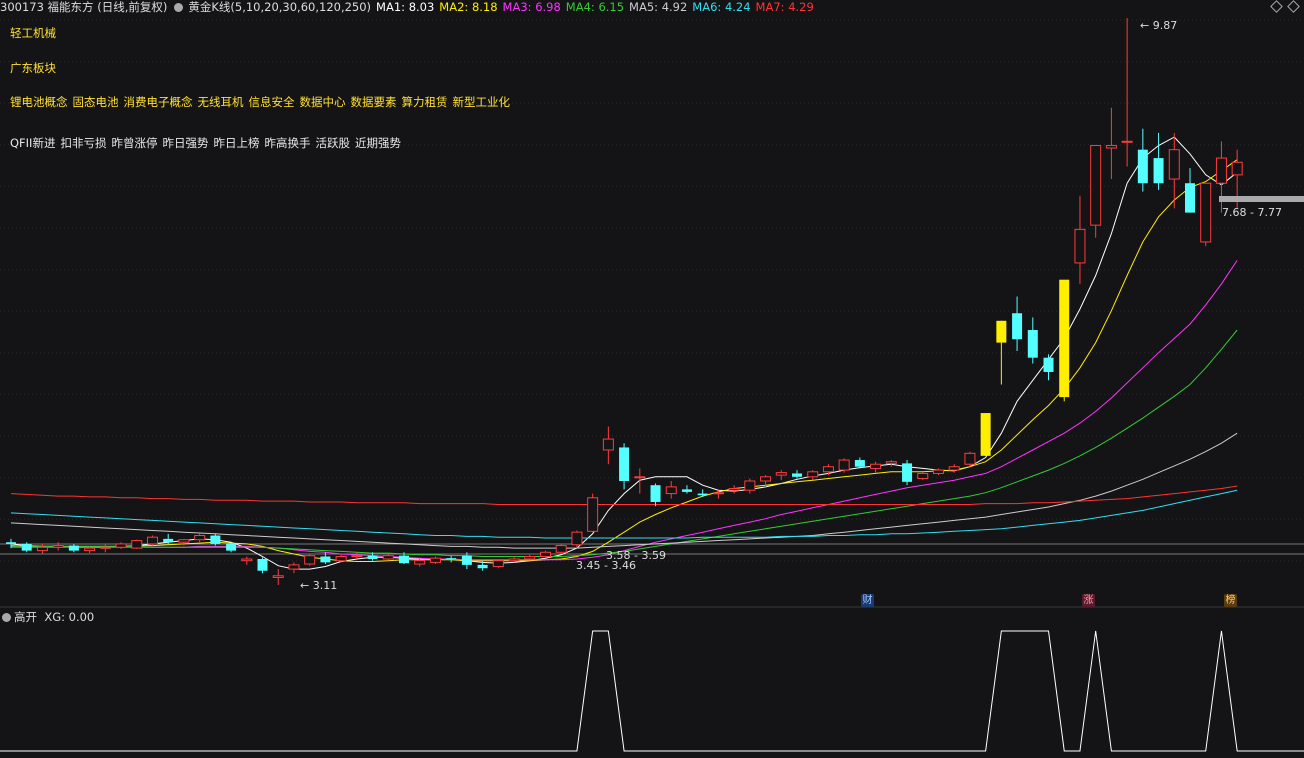  What do you see at coordinates (69, 617) in the screenshot?
I see `xg-value: XG: 0.00` at bounding box center [69, 617].